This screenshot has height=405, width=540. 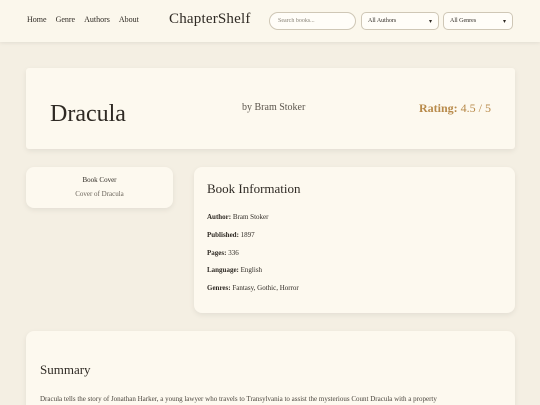 I want to click on info-row-pages: Pages: 336, so click(x=223, y=253).